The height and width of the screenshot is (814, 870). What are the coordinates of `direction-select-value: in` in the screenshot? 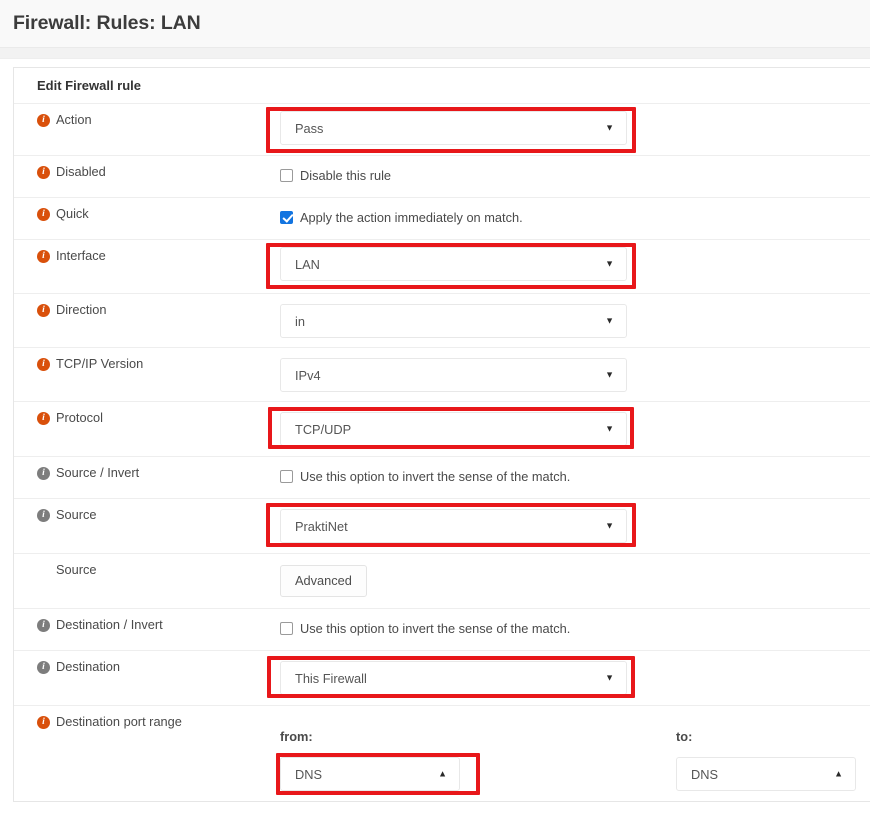 It's located at (300, 321).